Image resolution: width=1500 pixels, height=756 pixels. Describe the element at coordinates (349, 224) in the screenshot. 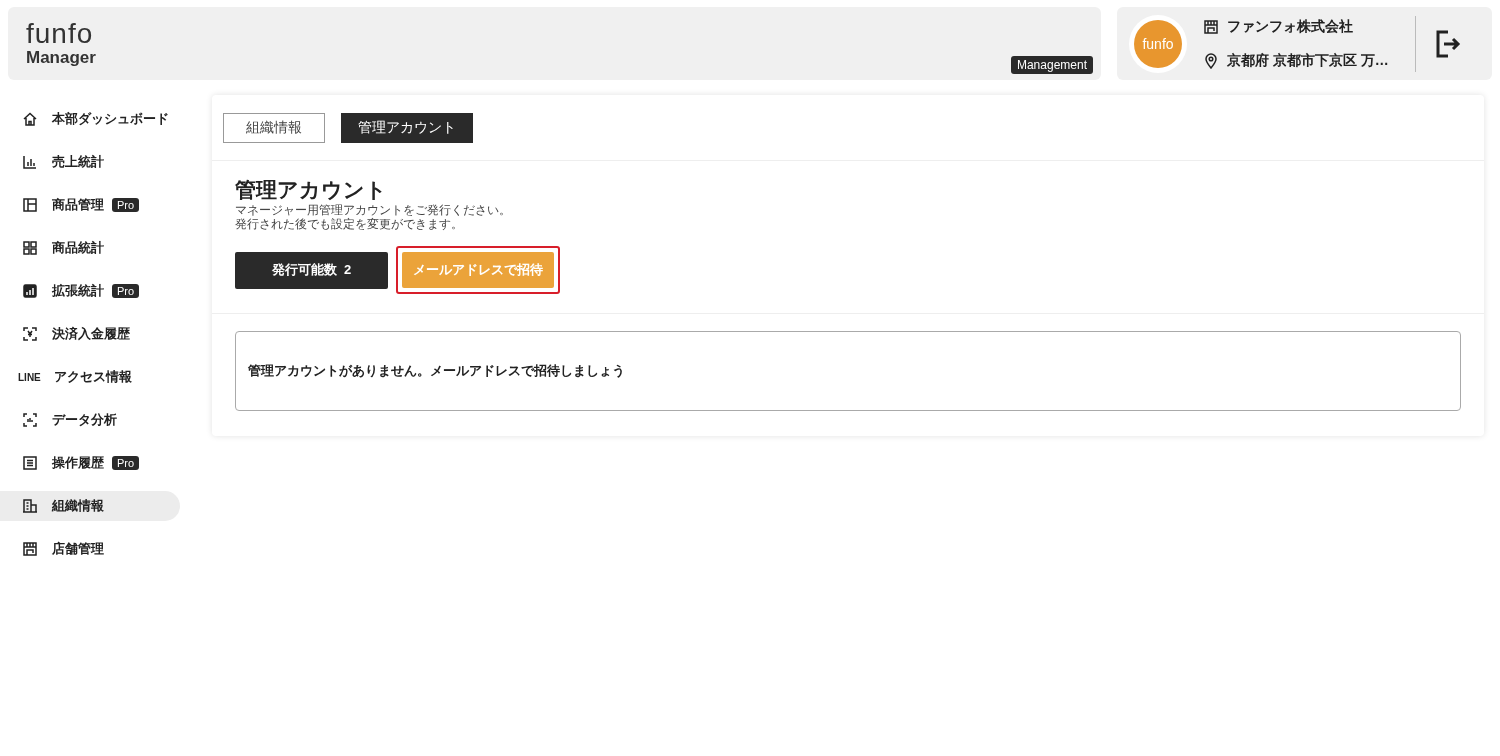

I see `description: 発行された後でも設定を変更ができます。` at that location.